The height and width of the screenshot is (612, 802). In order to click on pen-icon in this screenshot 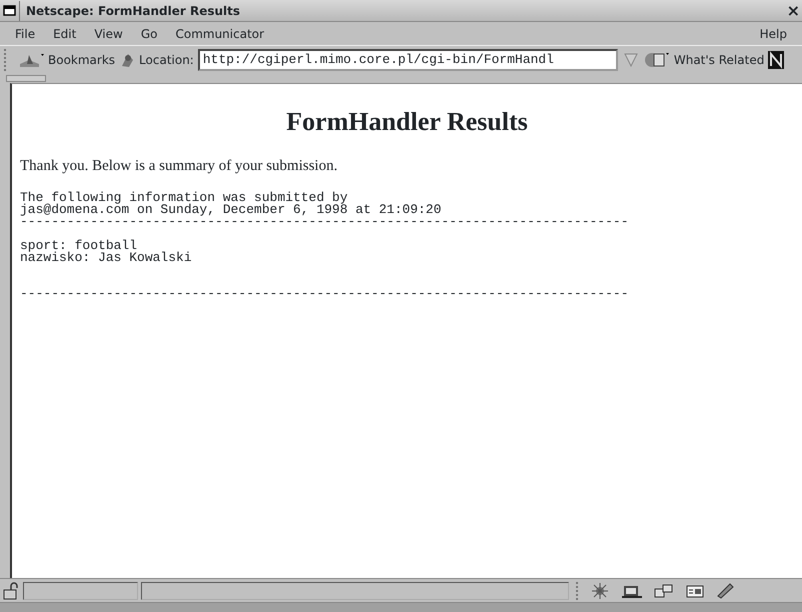, I will do `click(725, 591)`.